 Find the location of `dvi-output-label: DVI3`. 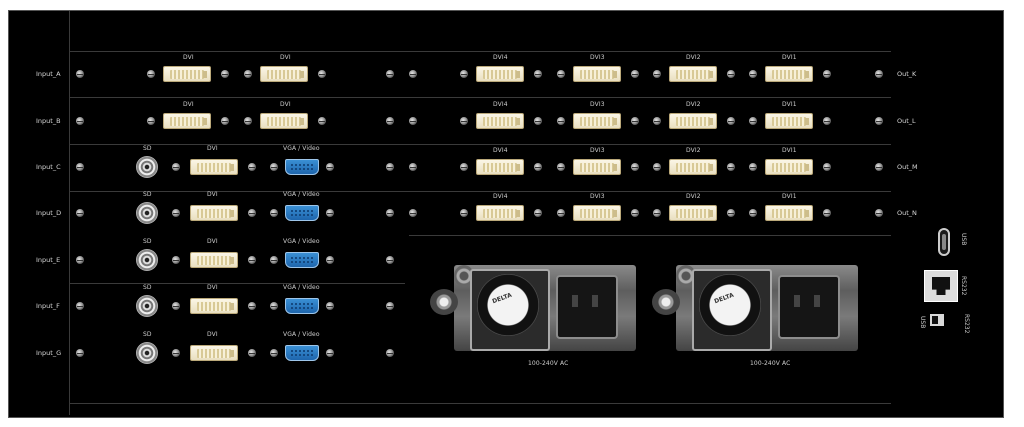

dvi-output-label: DVI3 is located at coordinates (597, 196).